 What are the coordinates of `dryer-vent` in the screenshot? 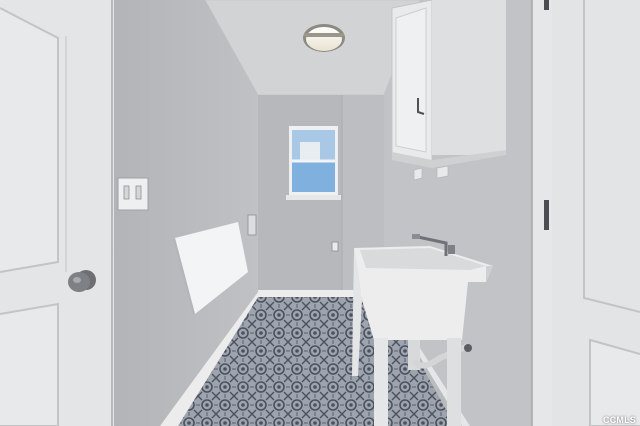 It's located at (252, 225).